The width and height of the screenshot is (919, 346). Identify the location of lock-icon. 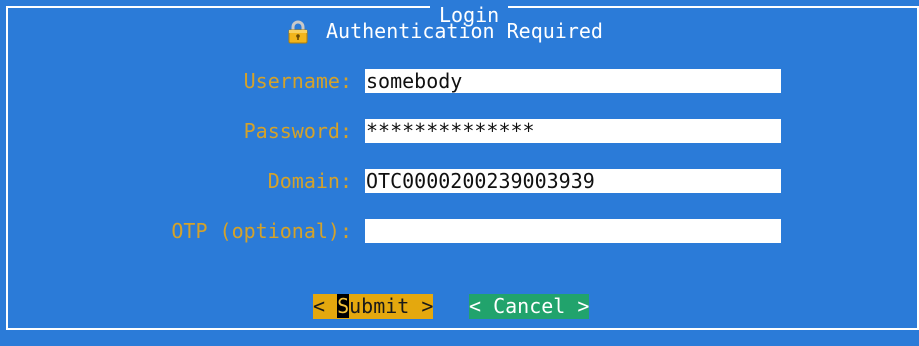
(298, 31).